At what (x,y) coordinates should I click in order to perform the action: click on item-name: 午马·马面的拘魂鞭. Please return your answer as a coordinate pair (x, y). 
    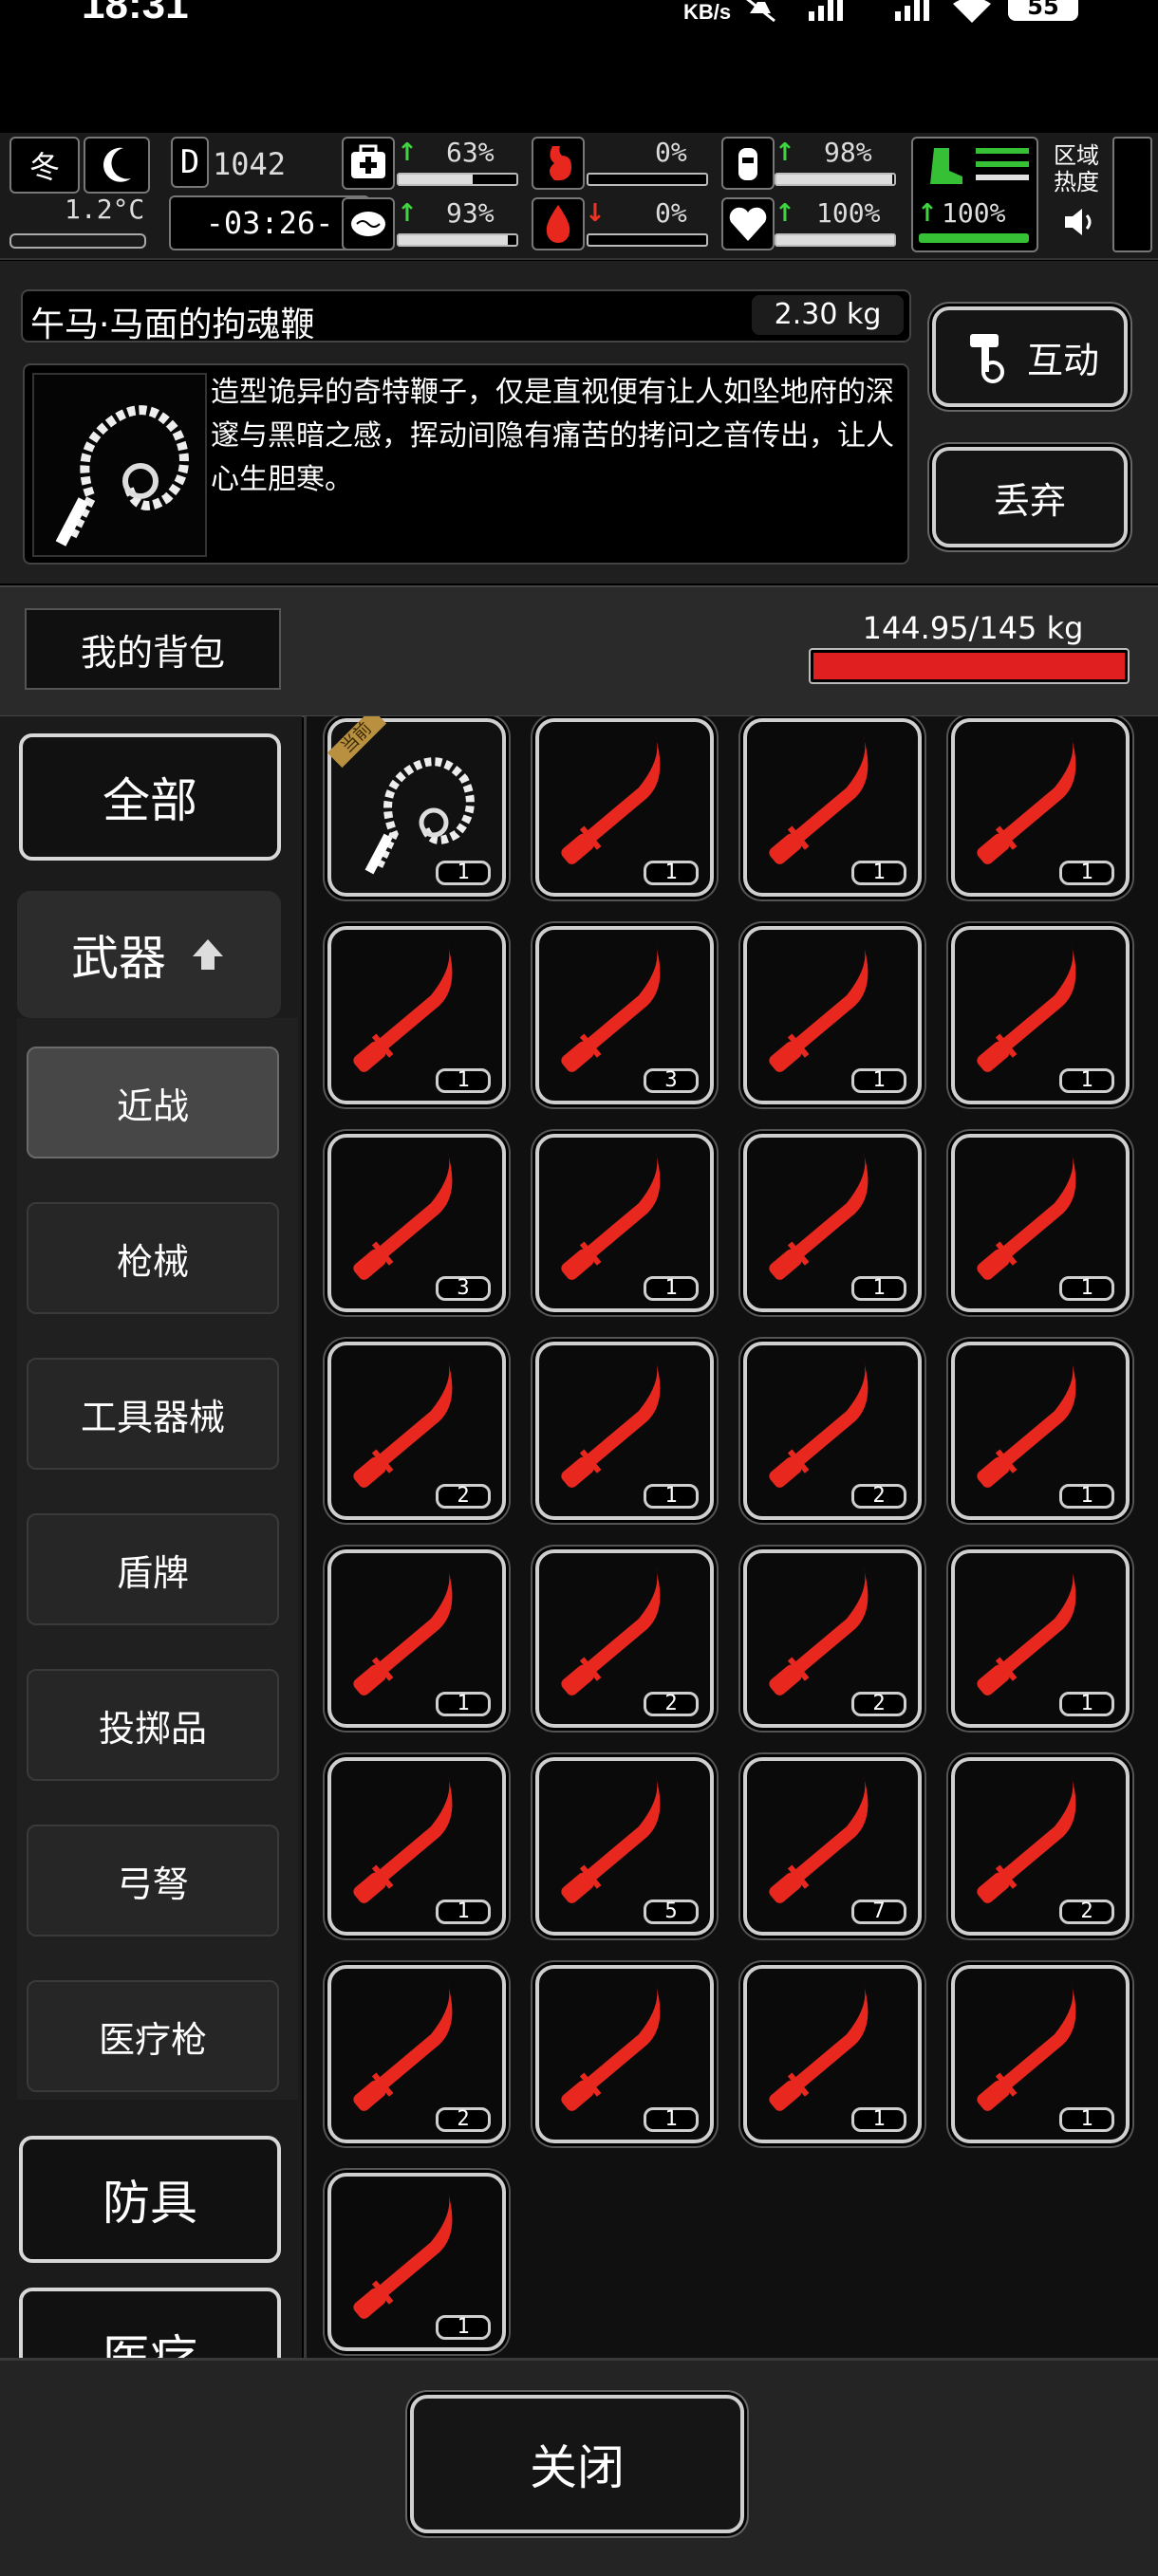
    Looking at the image, I should click on (172, 325).